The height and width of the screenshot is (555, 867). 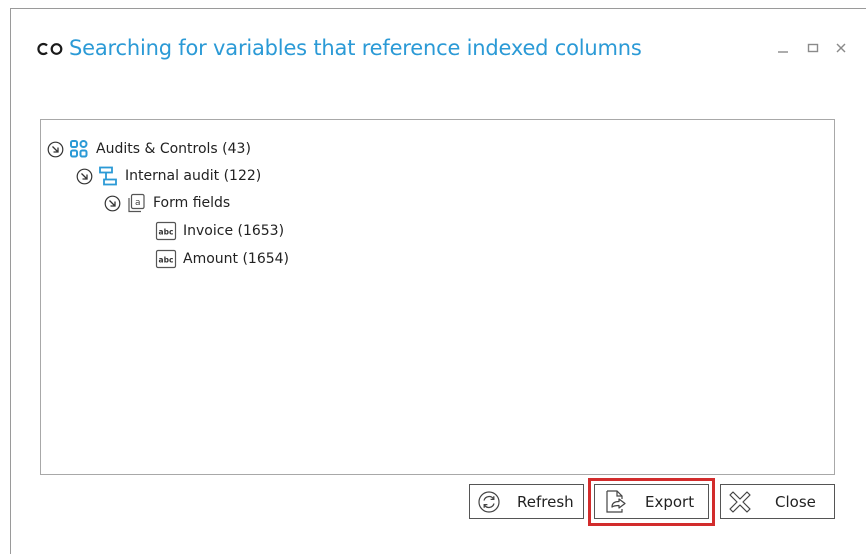 I want to click on close-button: Close, so click(x=777, y=501).